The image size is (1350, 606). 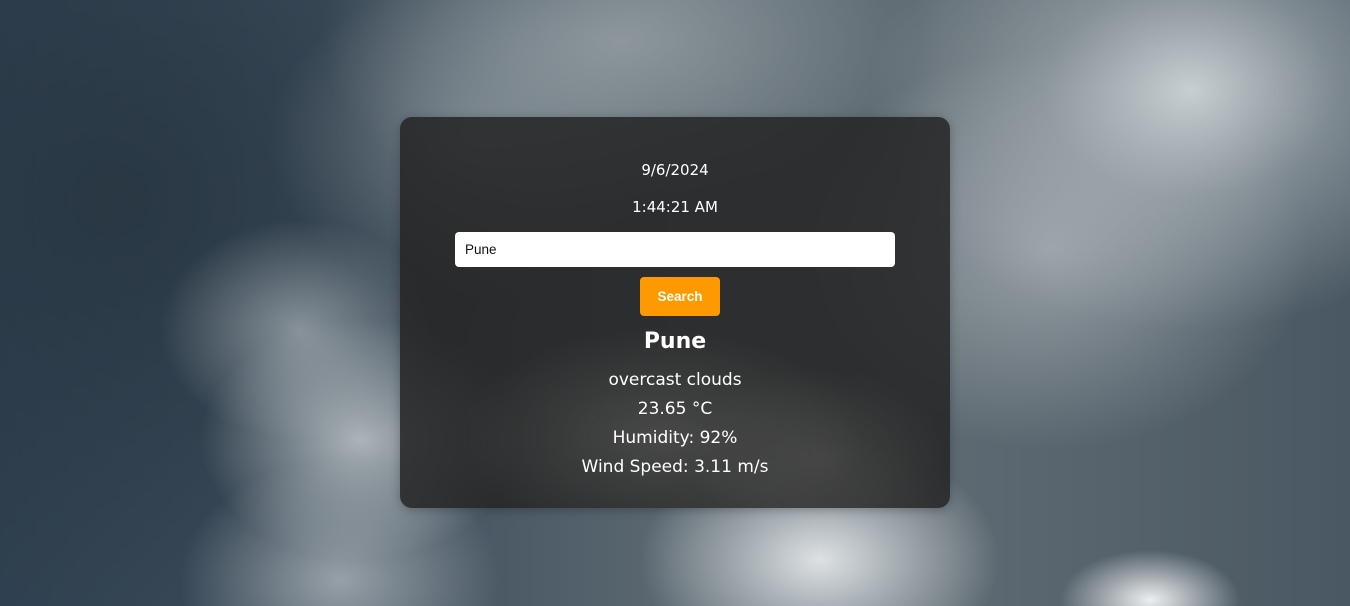 I want to click on humidity: Humidity: 92%, so click(x=675, y=438).